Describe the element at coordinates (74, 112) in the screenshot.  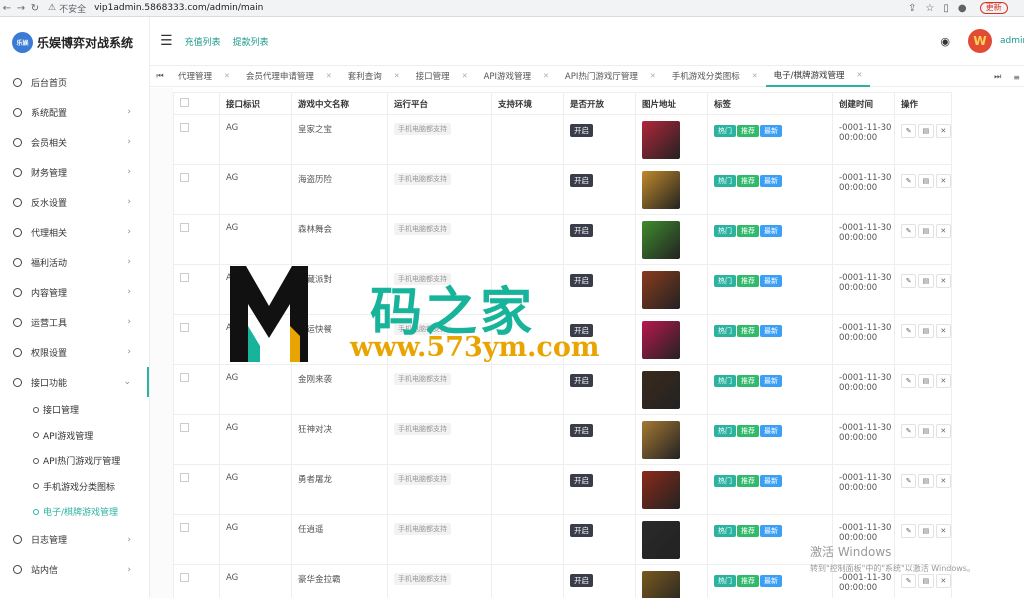
I see `sidebar-item: 系统配置 ›` at that location.